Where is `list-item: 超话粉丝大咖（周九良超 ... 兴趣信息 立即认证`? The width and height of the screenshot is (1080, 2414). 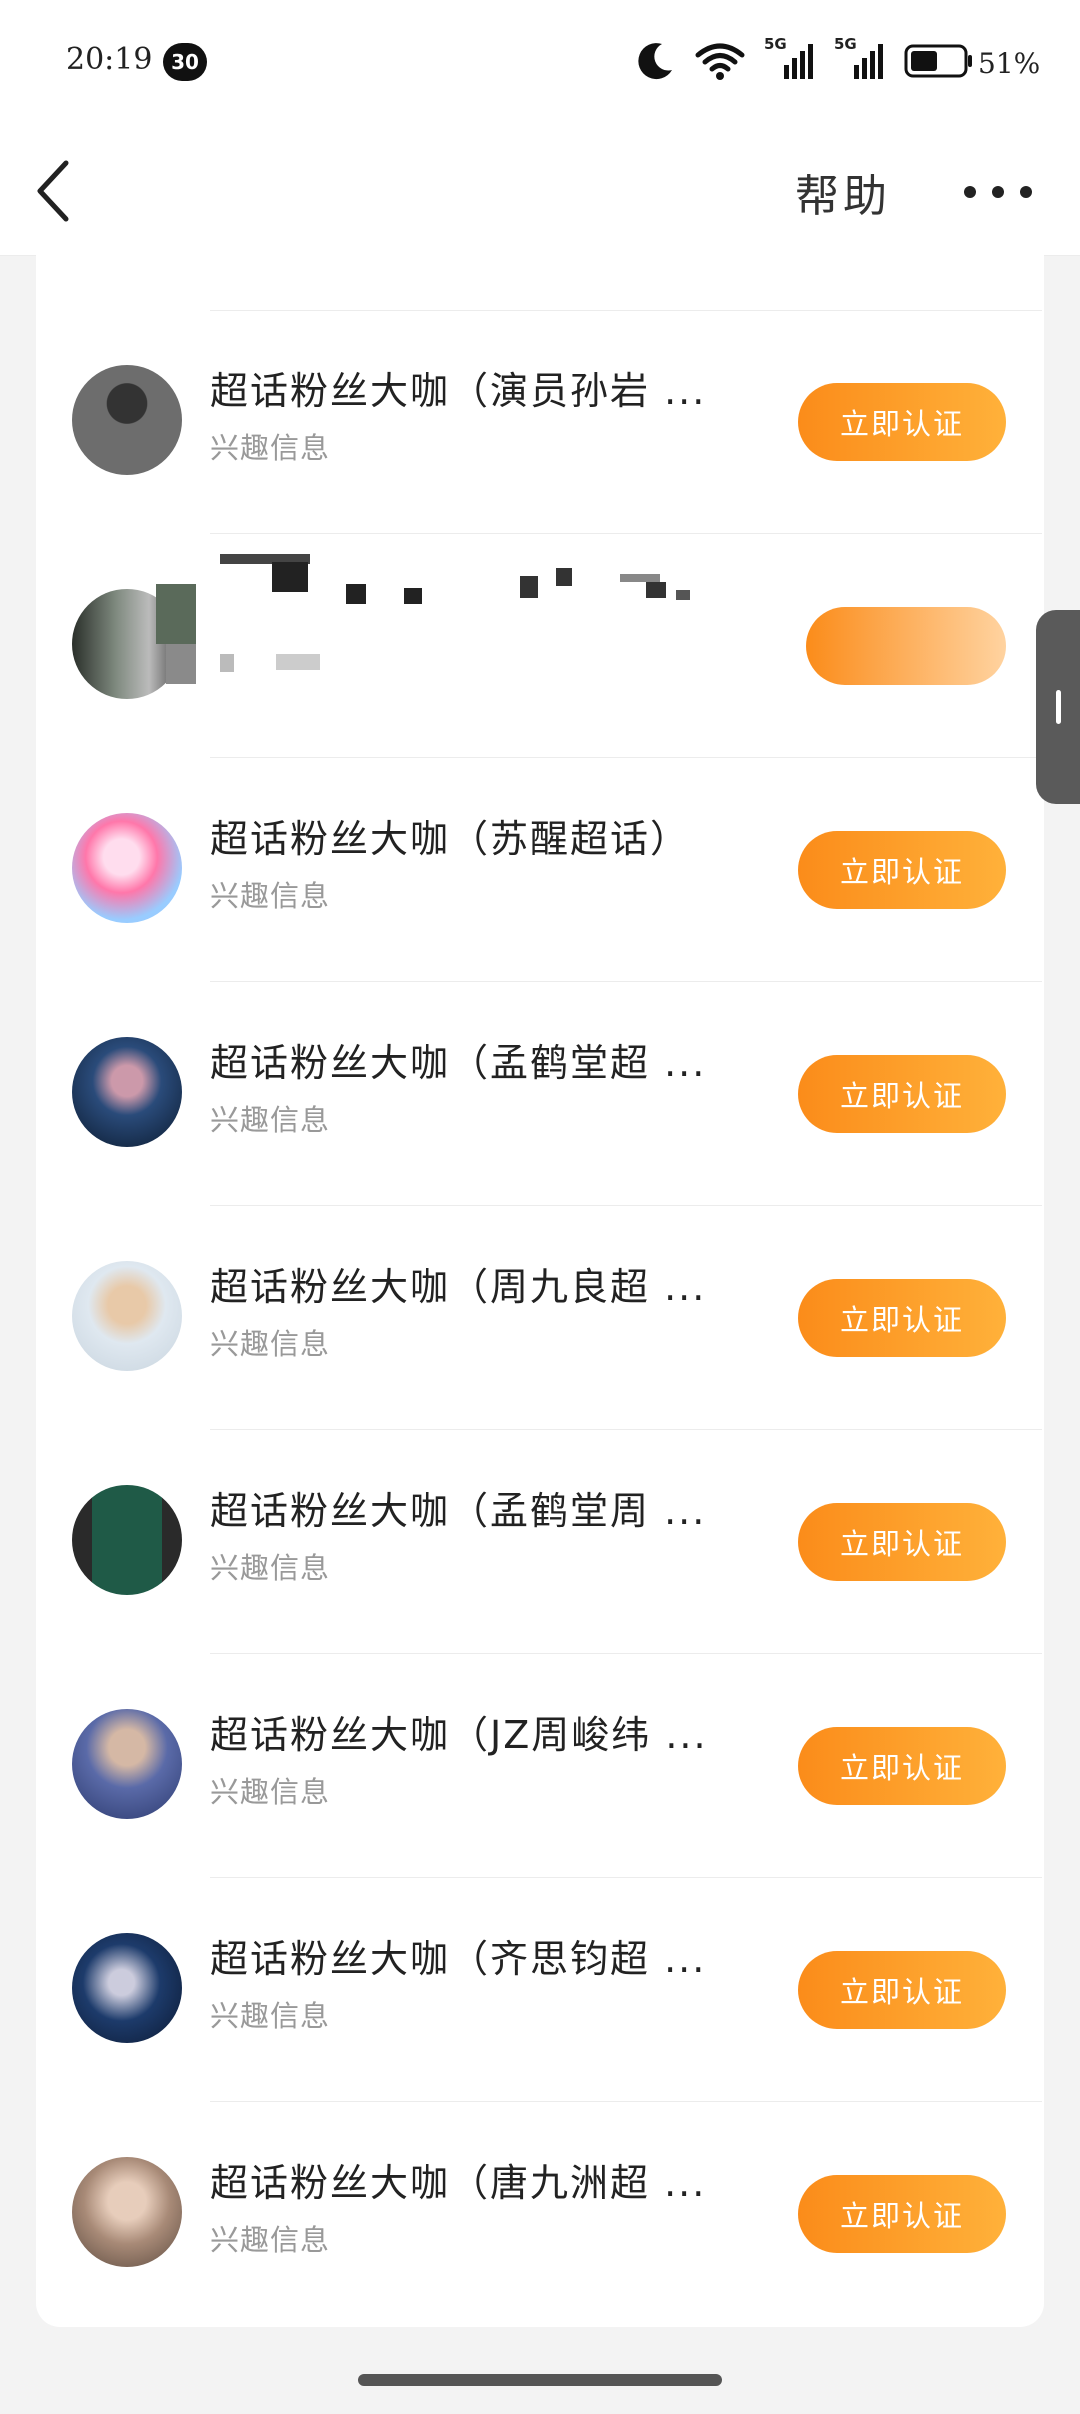
list-item: 超话粉丝大咖（周九良超 ... 兴趣信息 立即认证 is located at coordinates (540, 1318).